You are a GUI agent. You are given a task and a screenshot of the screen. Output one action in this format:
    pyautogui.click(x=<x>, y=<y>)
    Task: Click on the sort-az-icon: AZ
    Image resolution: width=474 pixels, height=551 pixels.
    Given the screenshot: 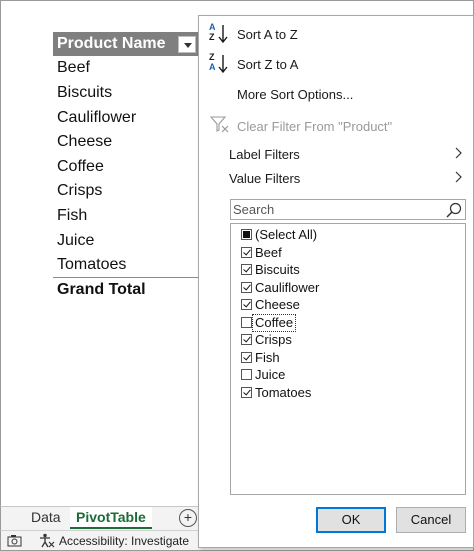 What is the action you would take?
    pyautogui.click(x=219, y=34)
    